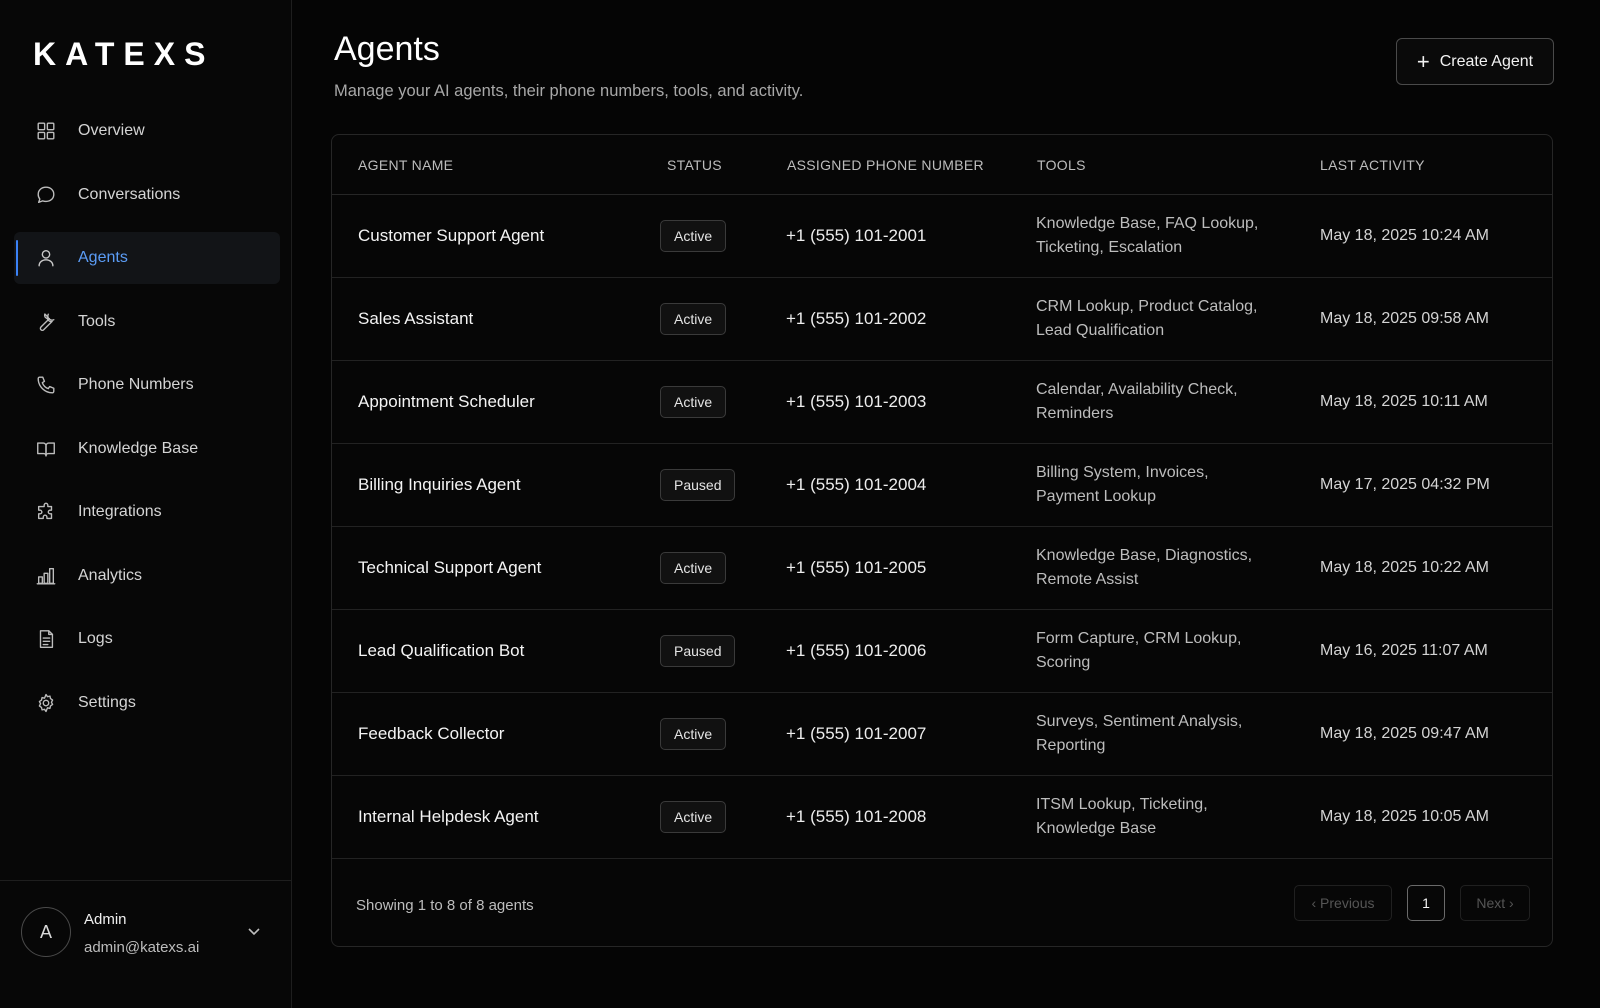  What do you see at coordinates (147, 703) in the screenshot?
I see `sidebar-item-settings: Settings` at bounding box center [147, 703].